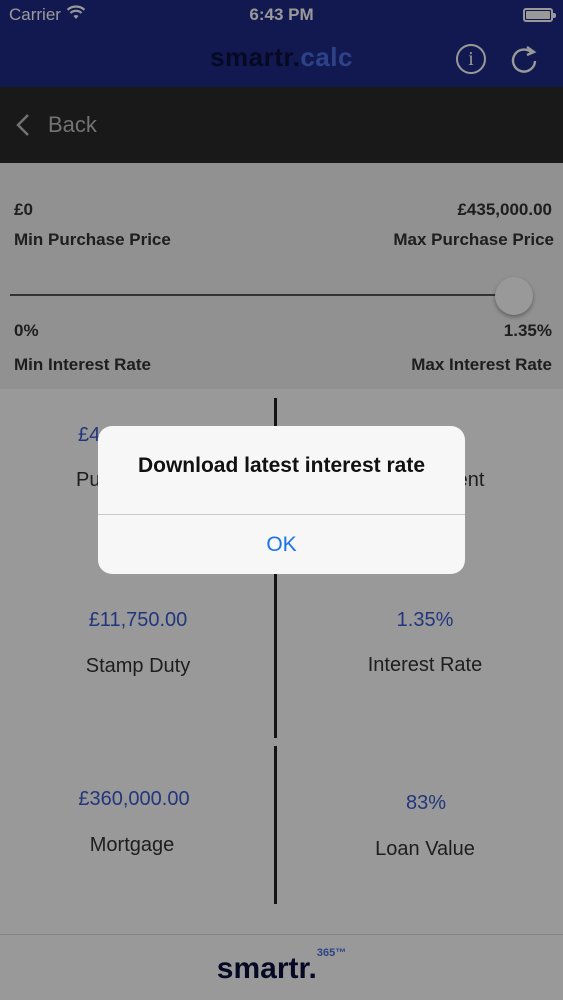 The height and width of the screenshot is (1000, 563). I want to click on alert-ok-button: OK, so click(281, 544).